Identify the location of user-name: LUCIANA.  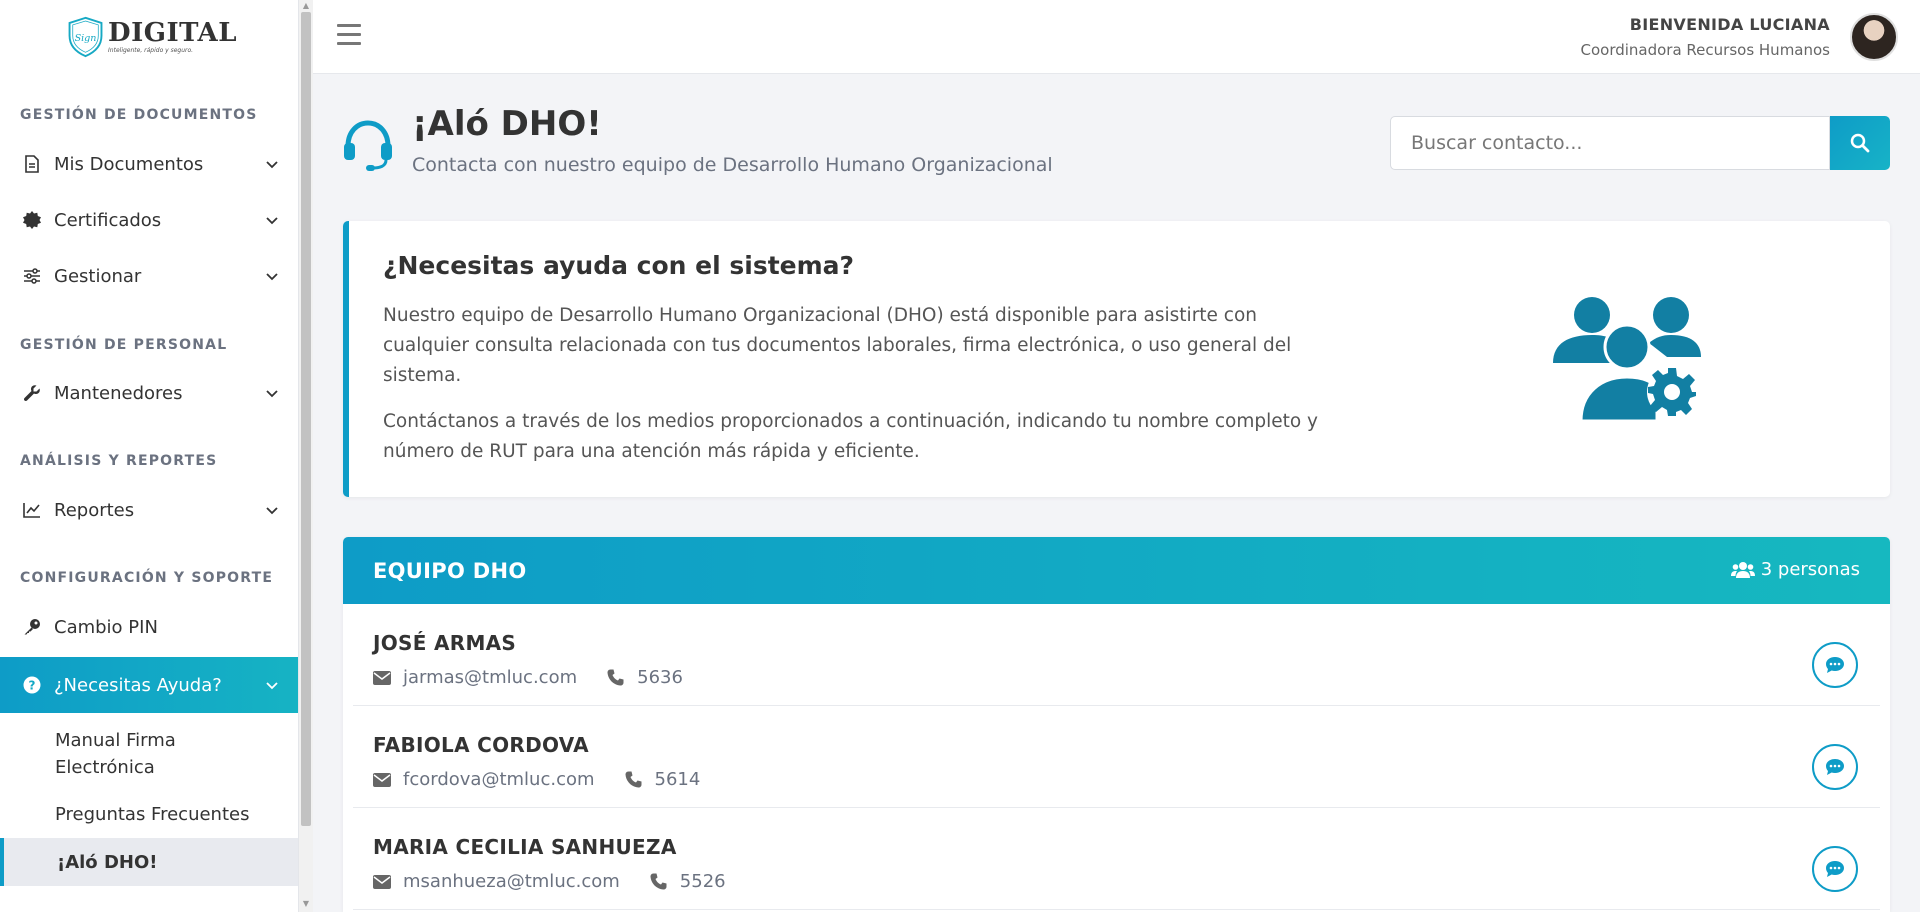
(1789, 24).